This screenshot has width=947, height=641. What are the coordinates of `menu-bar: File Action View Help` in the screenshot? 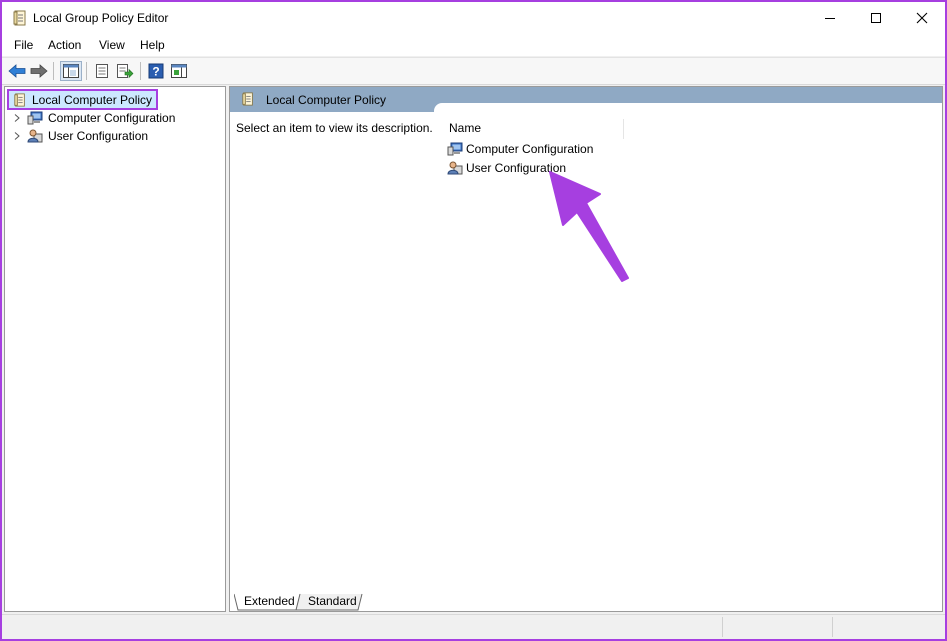 It's located at (473, 45).